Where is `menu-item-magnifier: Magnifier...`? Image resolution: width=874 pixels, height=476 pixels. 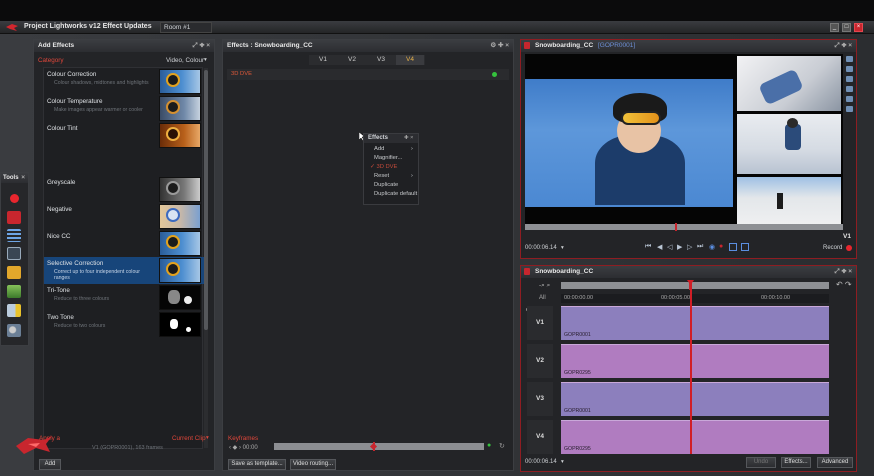 menu-item-magnifier: Magnifier... is located at coordinates (388, 158).